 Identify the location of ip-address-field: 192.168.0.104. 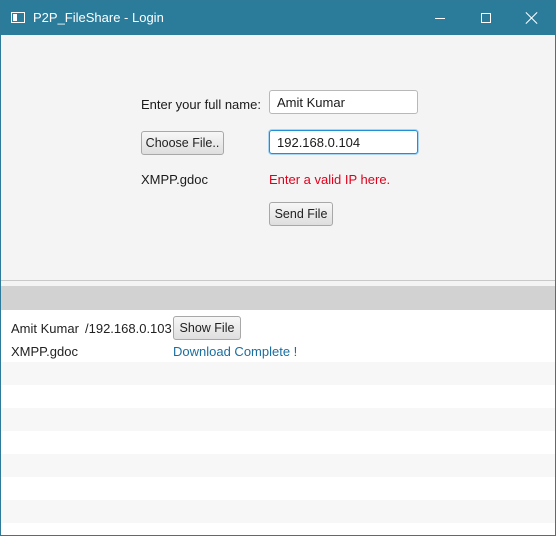
(343, 142).